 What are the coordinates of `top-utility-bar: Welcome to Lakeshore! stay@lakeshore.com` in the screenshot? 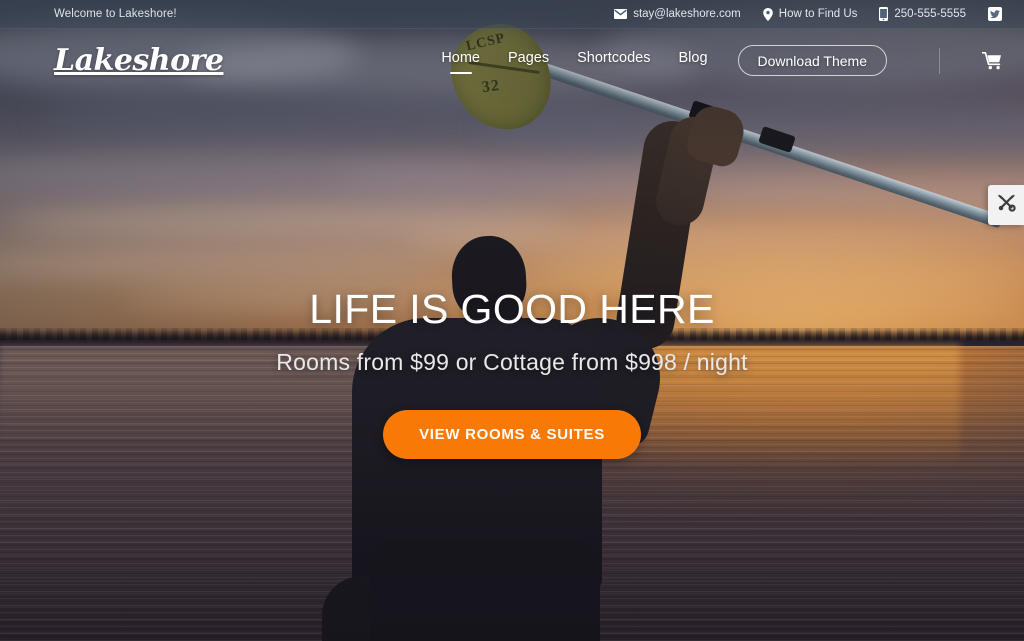 It's located at (512, 14).